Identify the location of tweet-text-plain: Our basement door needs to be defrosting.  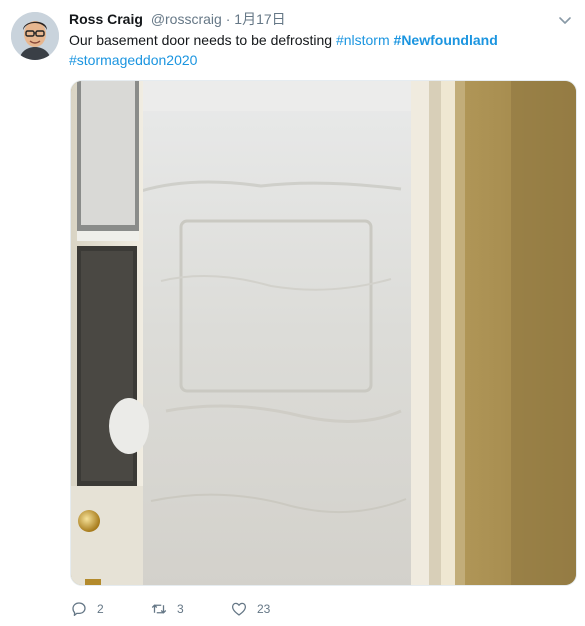
(202, 40).